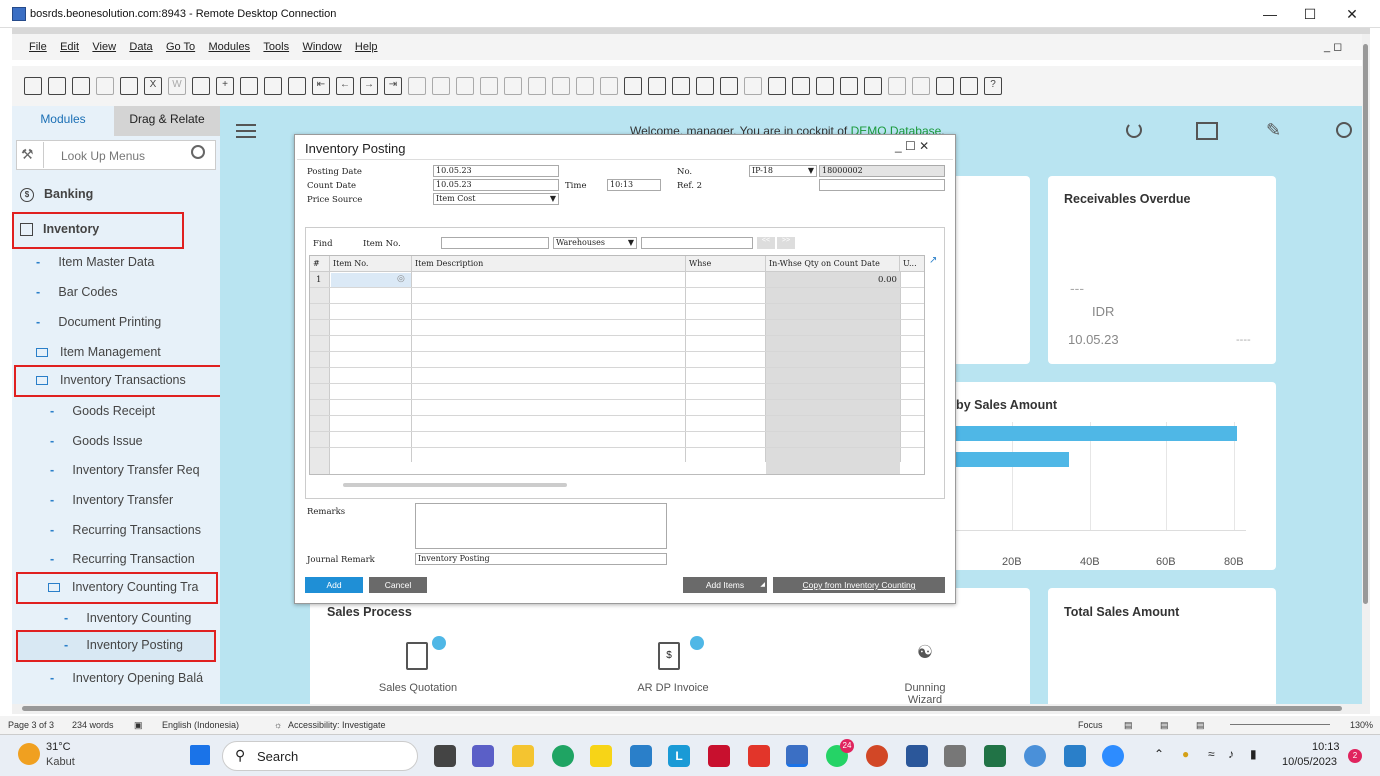  I want to click on print-icon, so click(57, 86).